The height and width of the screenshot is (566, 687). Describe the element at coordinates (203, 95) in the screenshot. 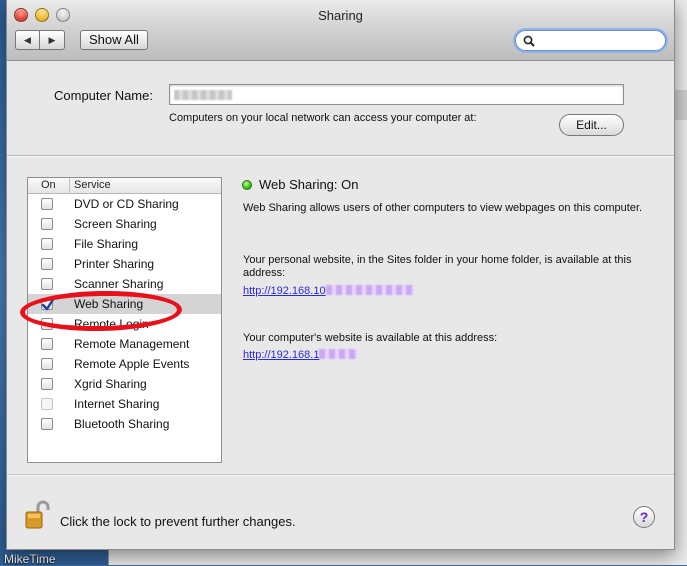

I see `redacted-computer-name` at that location.